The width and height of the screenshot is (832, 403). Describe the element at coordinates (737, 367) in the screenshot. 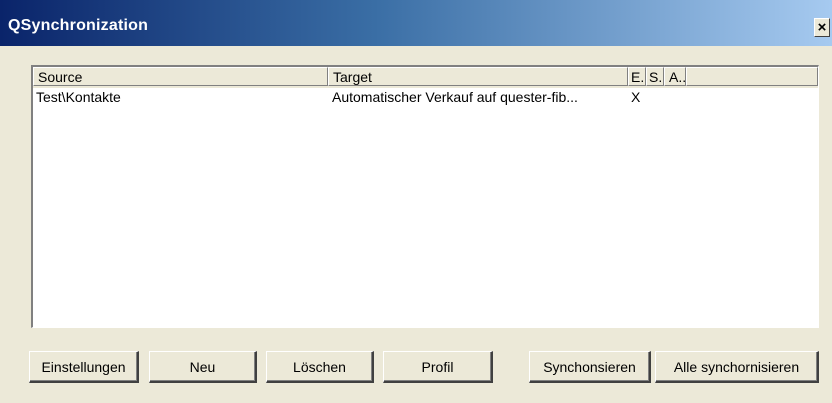

I see `alle-synchronisieren-button: Alle synchornisieren` at that location.